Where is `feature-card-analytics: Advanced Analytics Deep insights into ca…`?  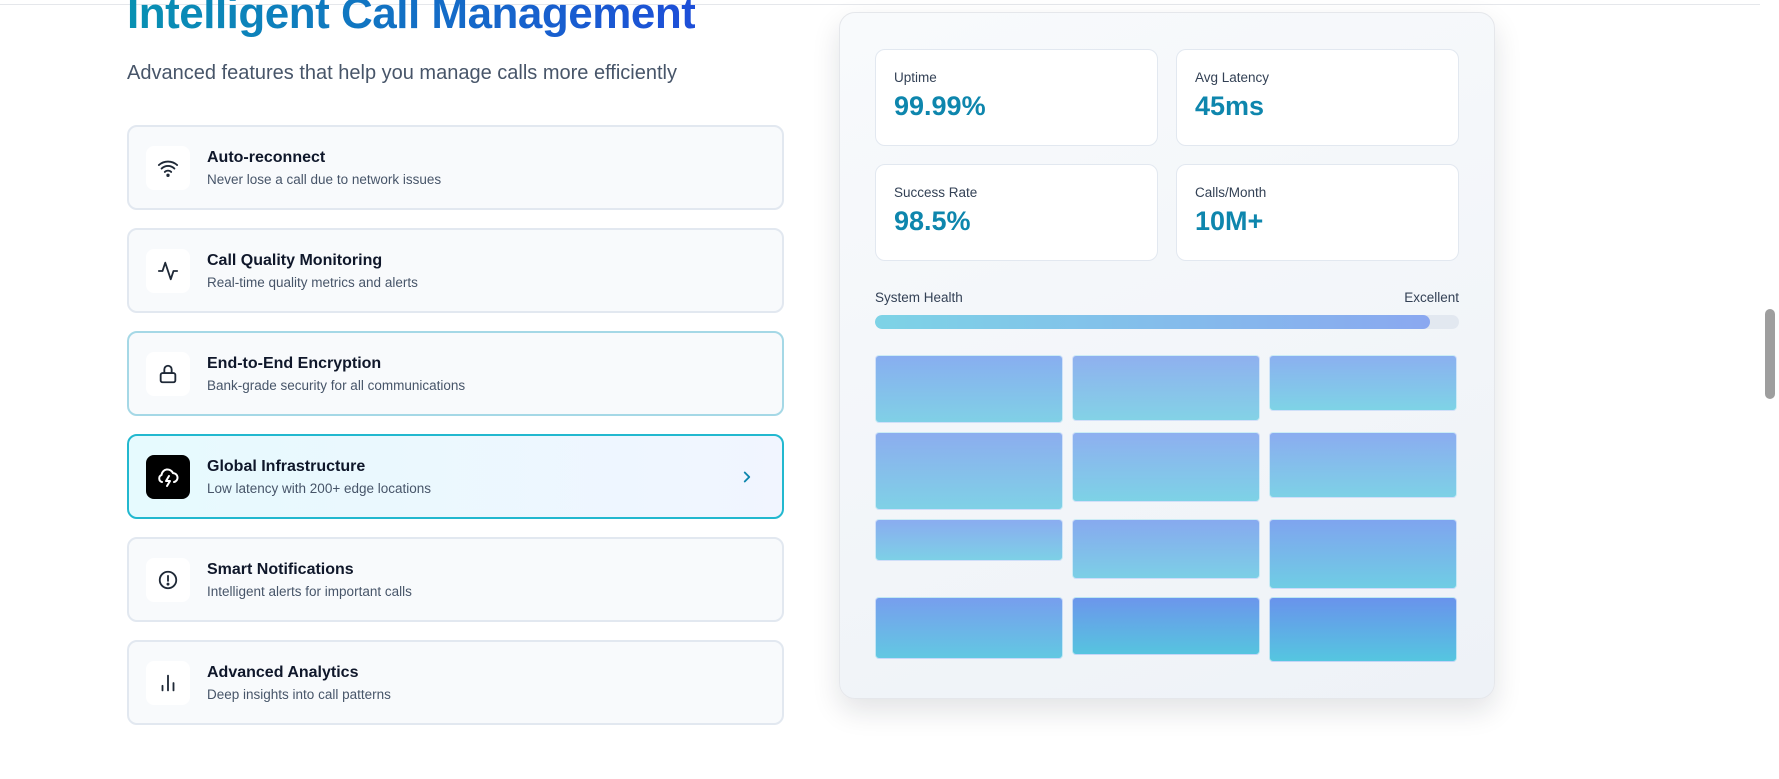
feature-card-analytics: Advanced Analytics Deep insights into ca… is located at coordinates (455, 682).